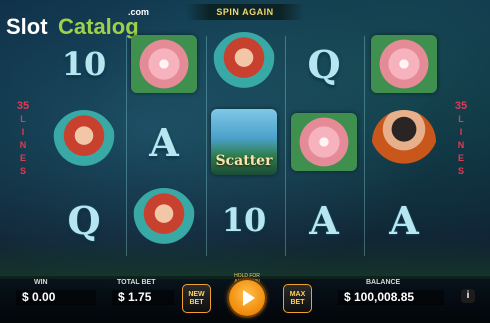  What do you see at coordinates (27, 26) in the screenshot?
I see `logo-slot-text: Slot` at bounding box center [27, 26].